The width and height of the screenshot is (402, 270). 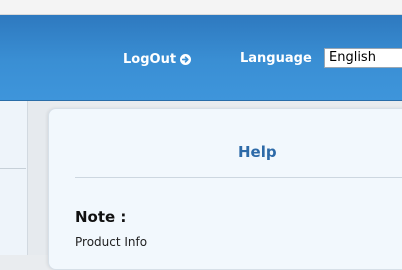 I want to click on browser-top-strip, so click(x=201, y=7).